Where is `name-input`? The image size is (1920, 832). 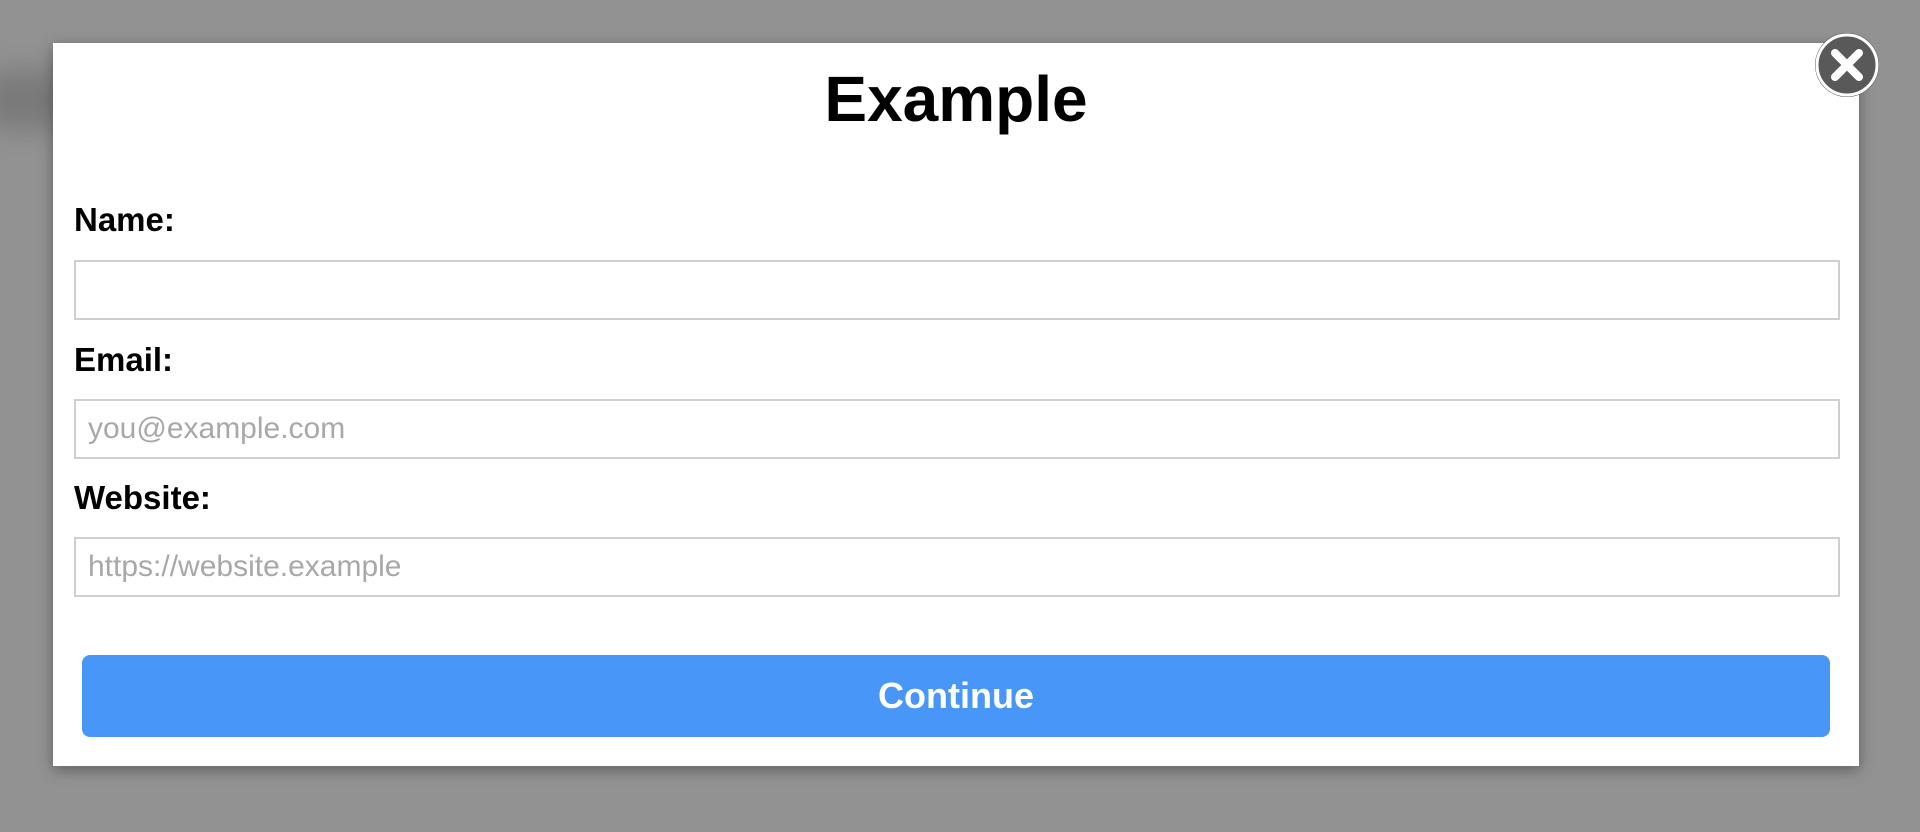 name-input is located at coordinates (957, 290).